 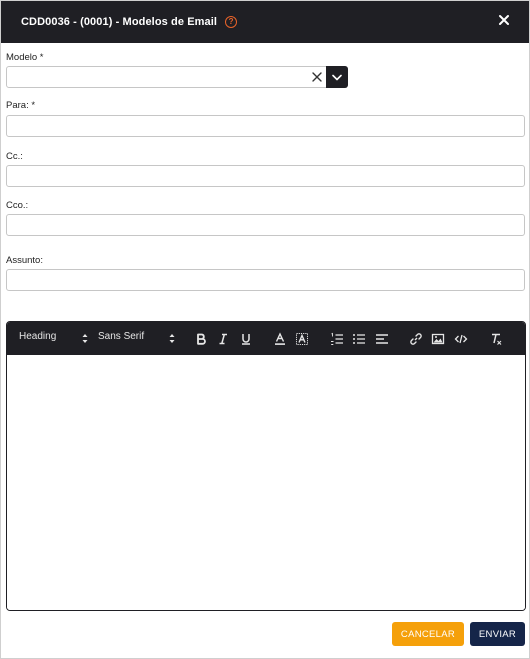 I want to click on link-icon, so click(x=416, y=339).